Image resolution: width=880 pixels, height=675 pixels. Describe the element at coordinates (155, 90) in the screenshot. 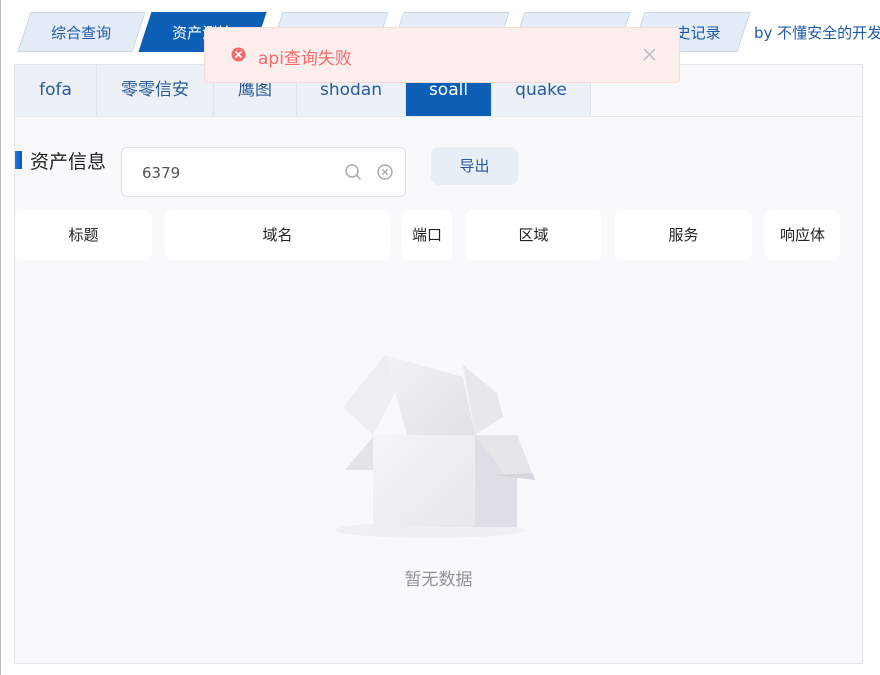

I see `tab-lingling: 零零信安` at that location.